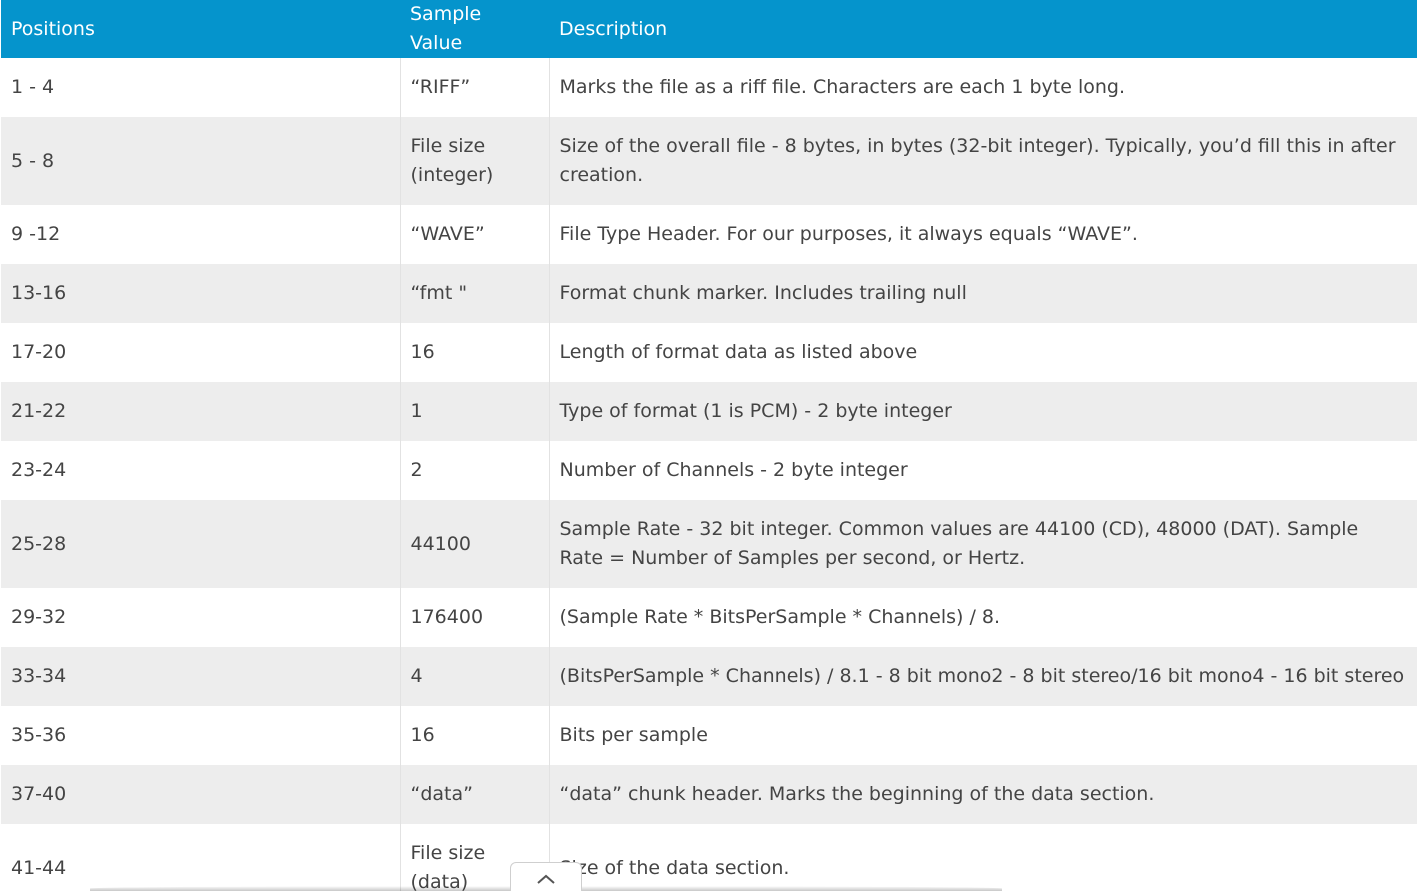  What do you see at coordinates (201, 544) in the screenshot?
I see `cell-position: 25-28` at bounding box center [201, 544].